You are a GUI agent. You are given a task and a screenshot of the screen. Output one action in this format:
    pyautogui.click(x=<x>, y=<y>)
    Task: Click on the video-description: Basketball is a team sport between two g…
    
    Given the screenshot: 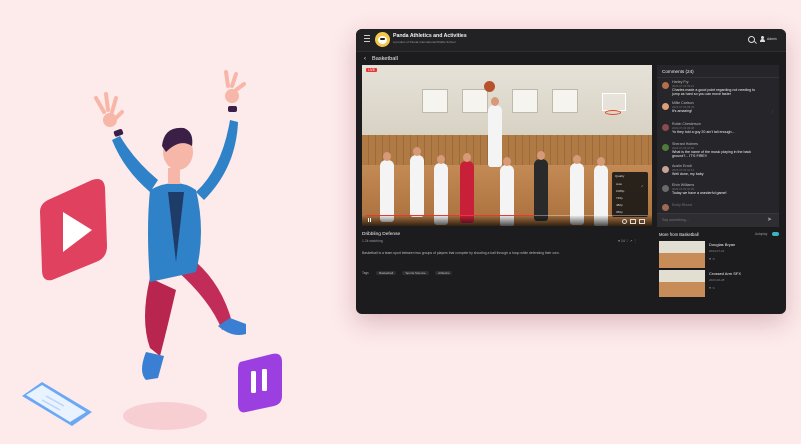 What is the action you would take?
    pyautogui.click(x=461, y=253)
    